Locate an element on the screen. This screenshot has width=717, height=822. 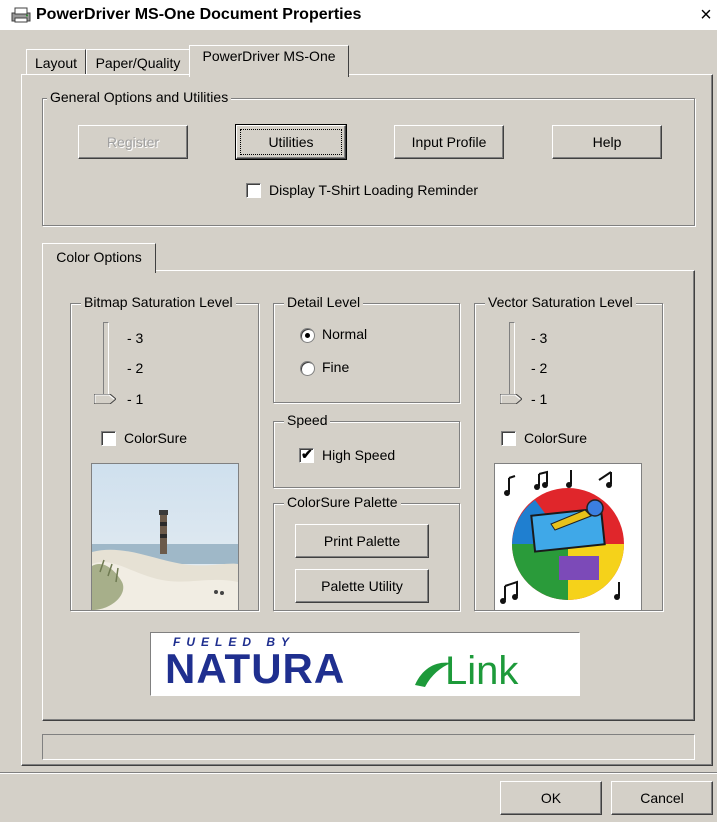
vector-saturation-track is located at coordinates (512, 363).